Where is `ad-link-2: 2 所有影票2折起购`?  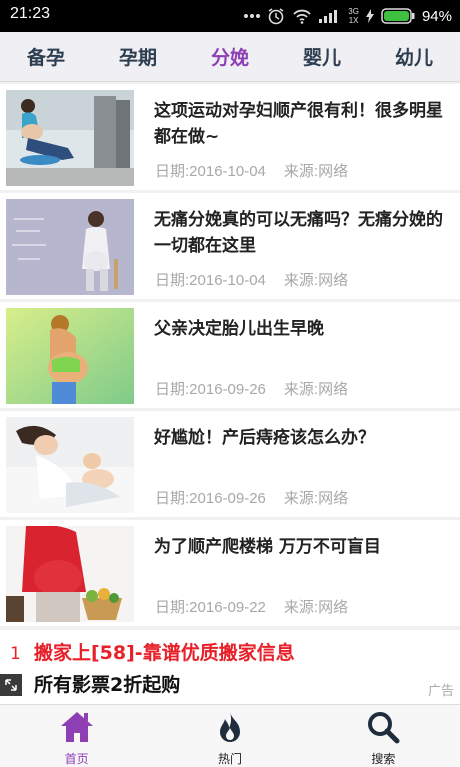
ad-link-2: 2 所有影票2折起购 is located at coordinates (95, 683).